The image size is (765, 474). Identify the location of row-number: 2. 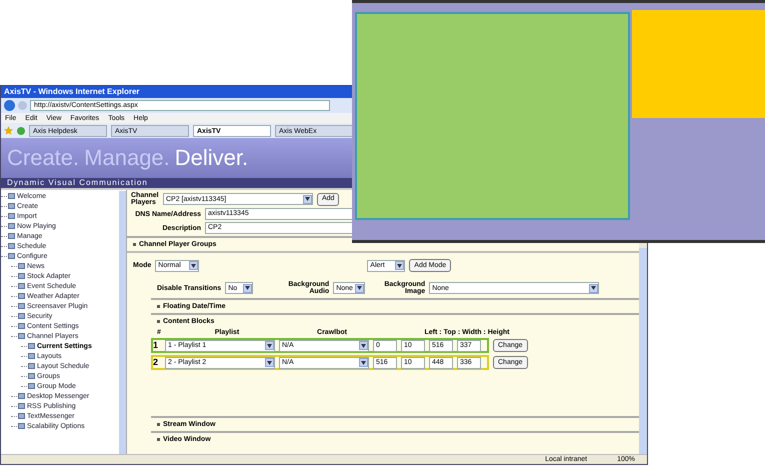
(156, 362).